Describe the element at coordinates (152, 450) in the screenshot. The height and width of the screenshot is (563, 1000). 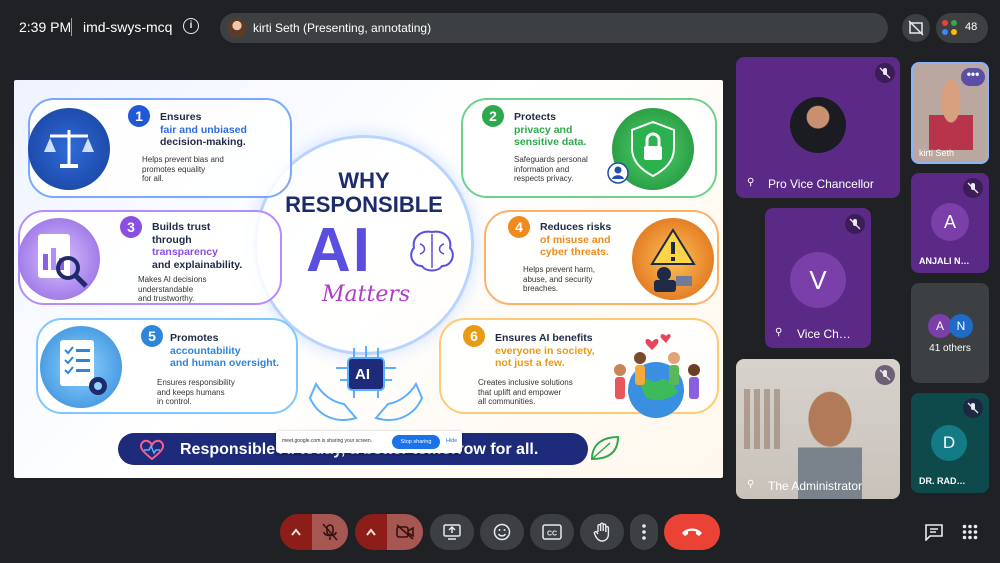
I see `heart-icon` at that location.